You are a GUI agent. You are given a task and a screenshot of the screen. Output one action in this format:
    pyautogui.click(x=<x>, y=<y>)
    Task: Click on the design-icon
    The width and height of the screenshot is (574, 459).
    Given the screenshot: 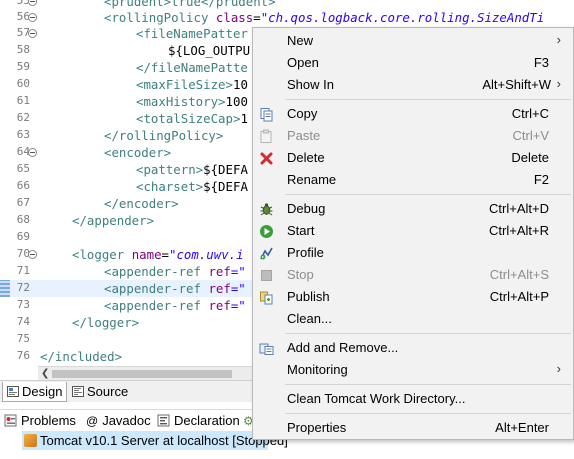 What is the action you would take?
    pyautogui.click(x=13, y=391)
    